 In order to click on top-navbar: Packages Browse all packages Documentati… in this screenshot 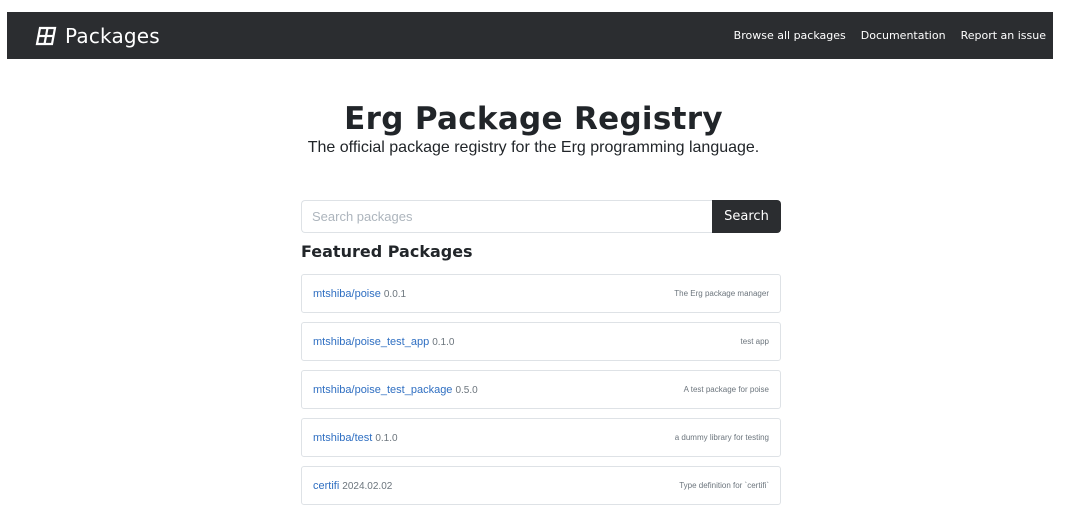, I will do `click(530, 35)`.